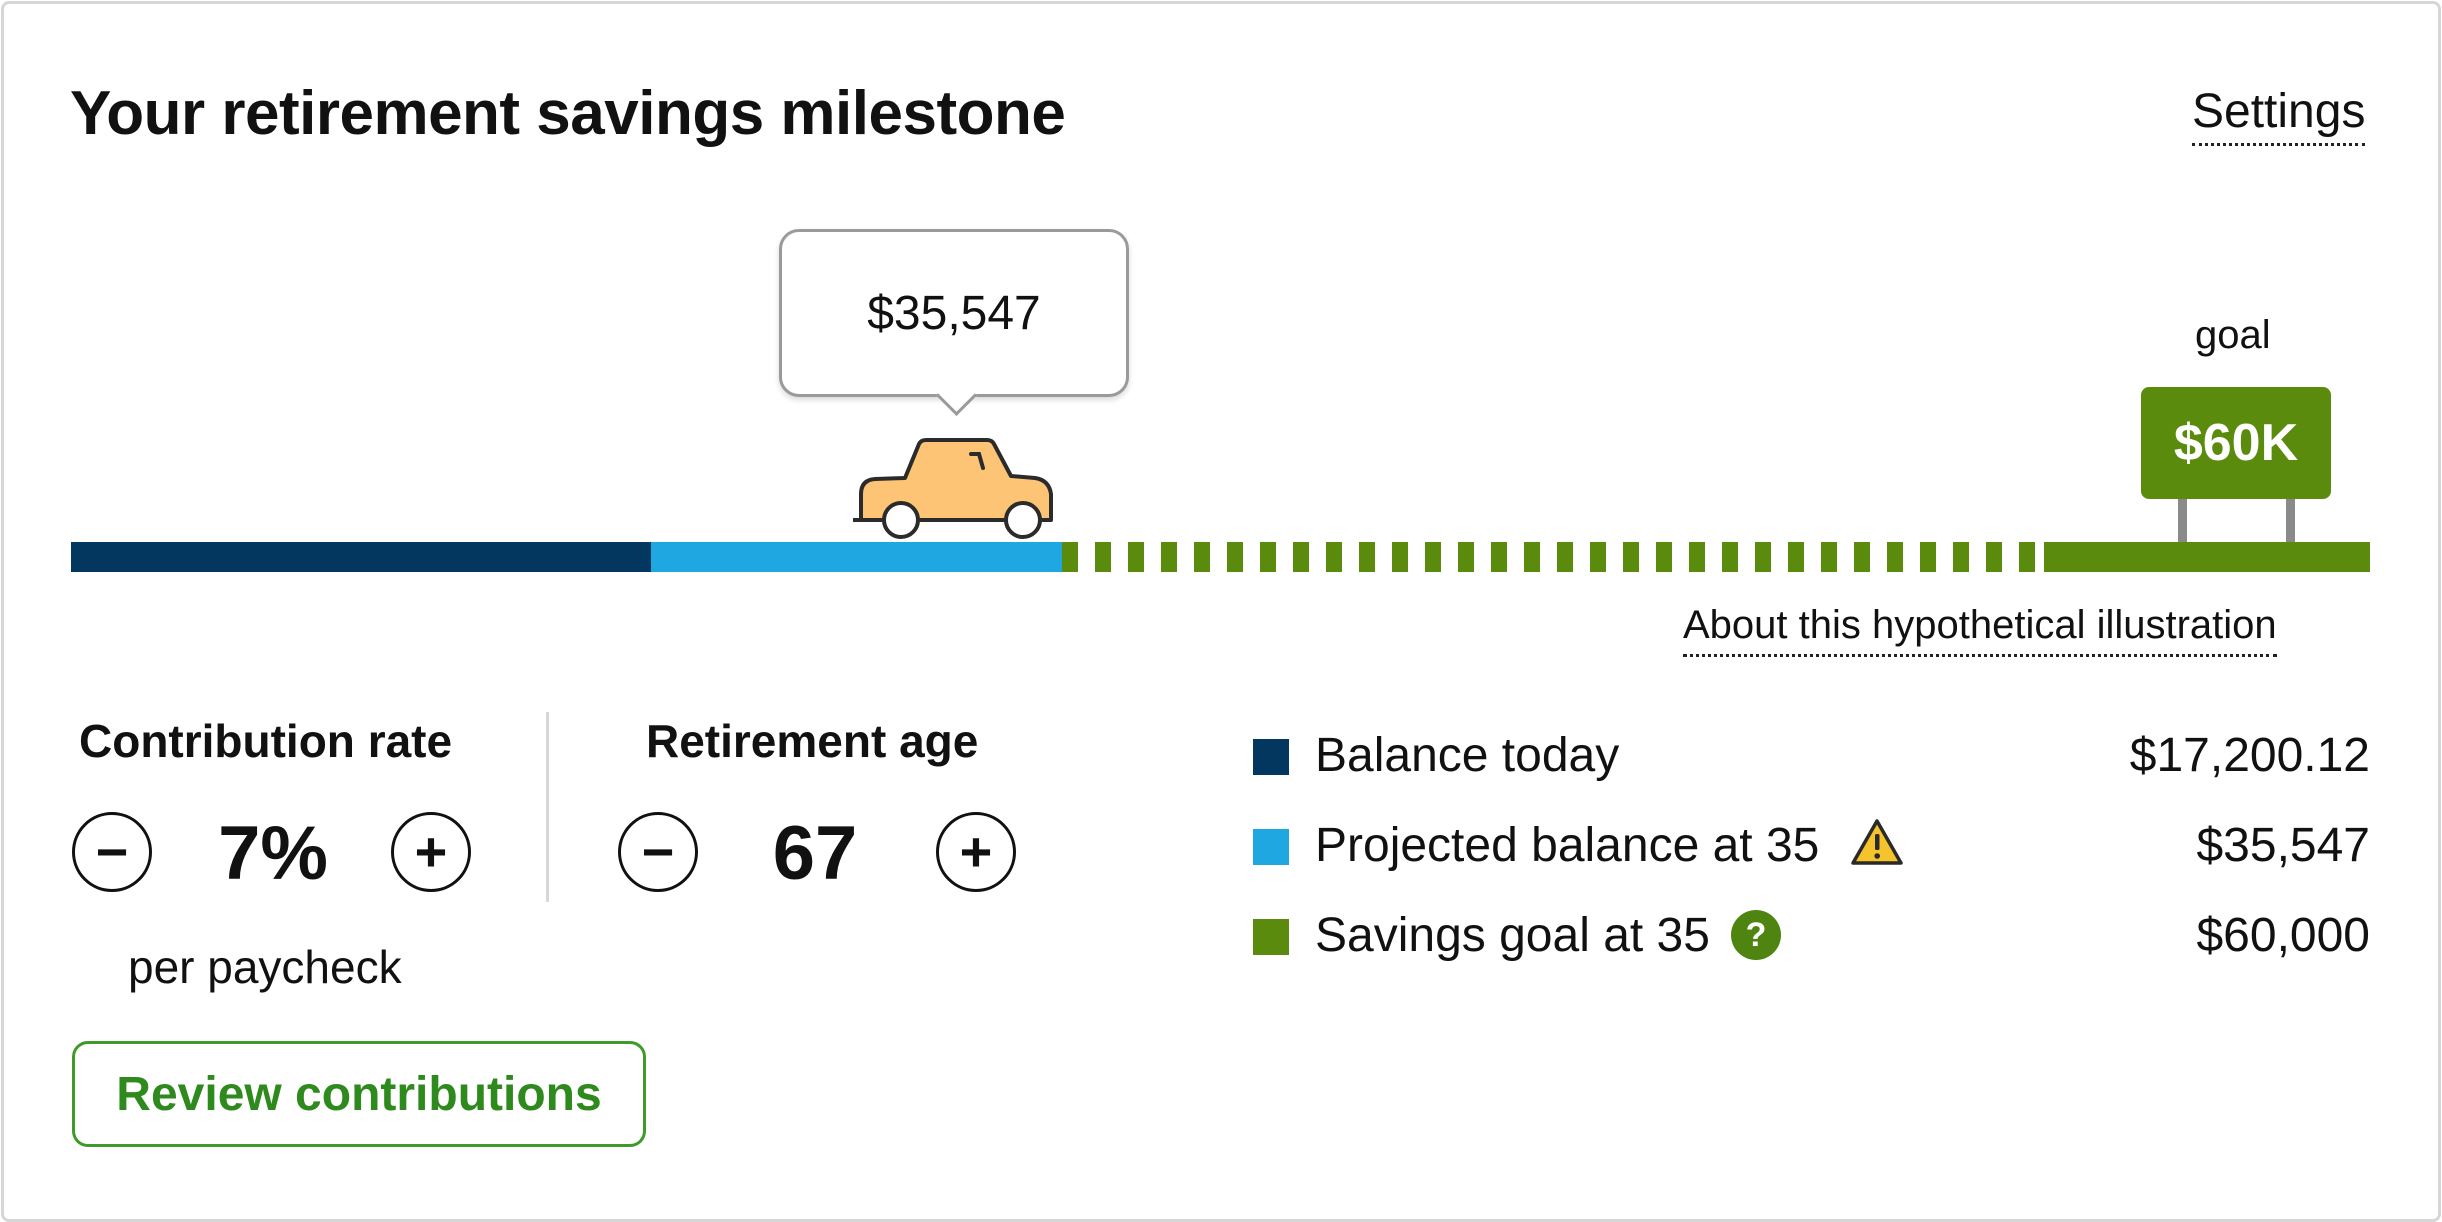  I want to click on increase-retirement-age-button: +, so click(976, 852).